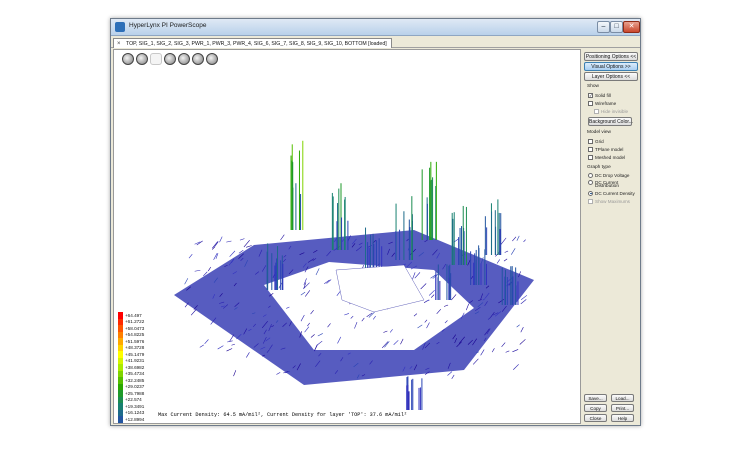  I want to click on dc-current-density-radio-dot, so click(590, 193).